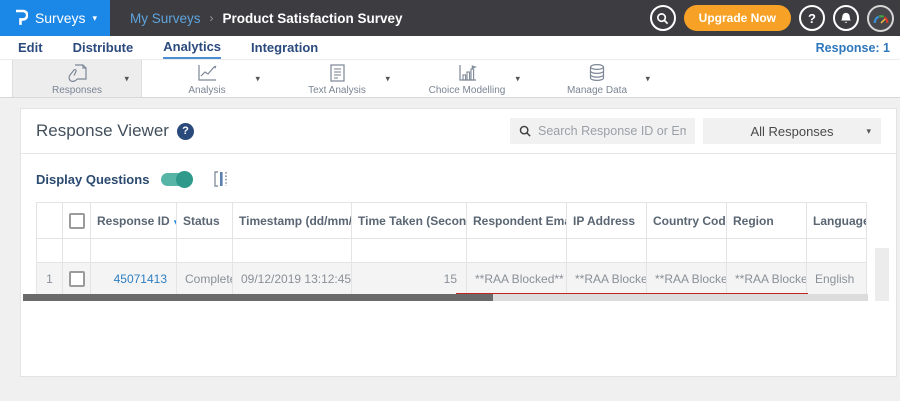 This screenshot has width=900, height=401. Describe the element at coordinates (412, 220) in the screenshot. I see `col-time-taken-label: Time Taken (Seconds)` at that location.